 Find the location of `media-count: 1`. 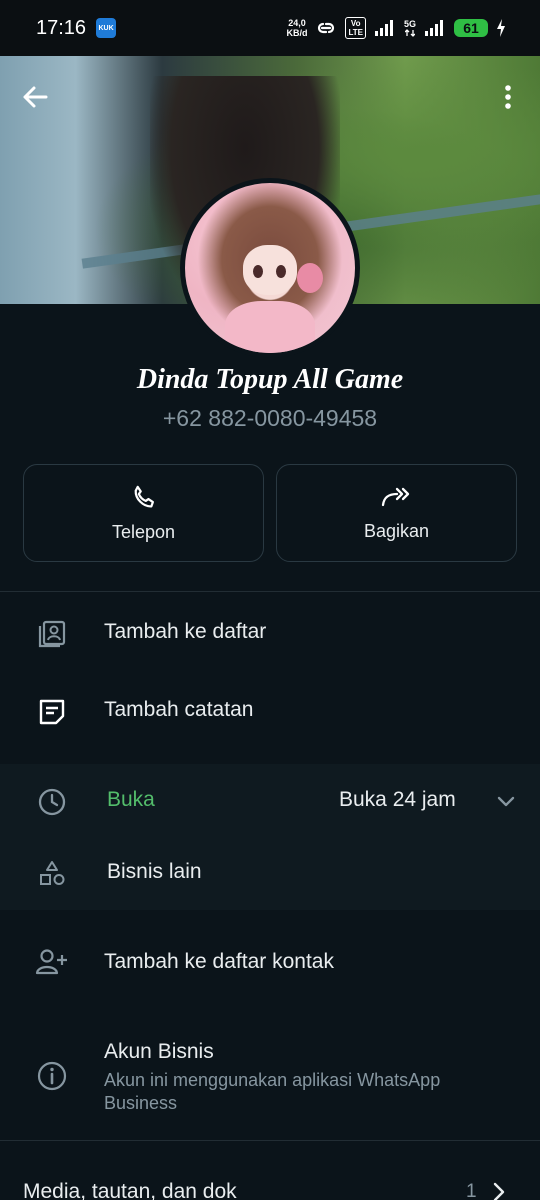

media-count: 1 is located at coordinates (471, 1190).